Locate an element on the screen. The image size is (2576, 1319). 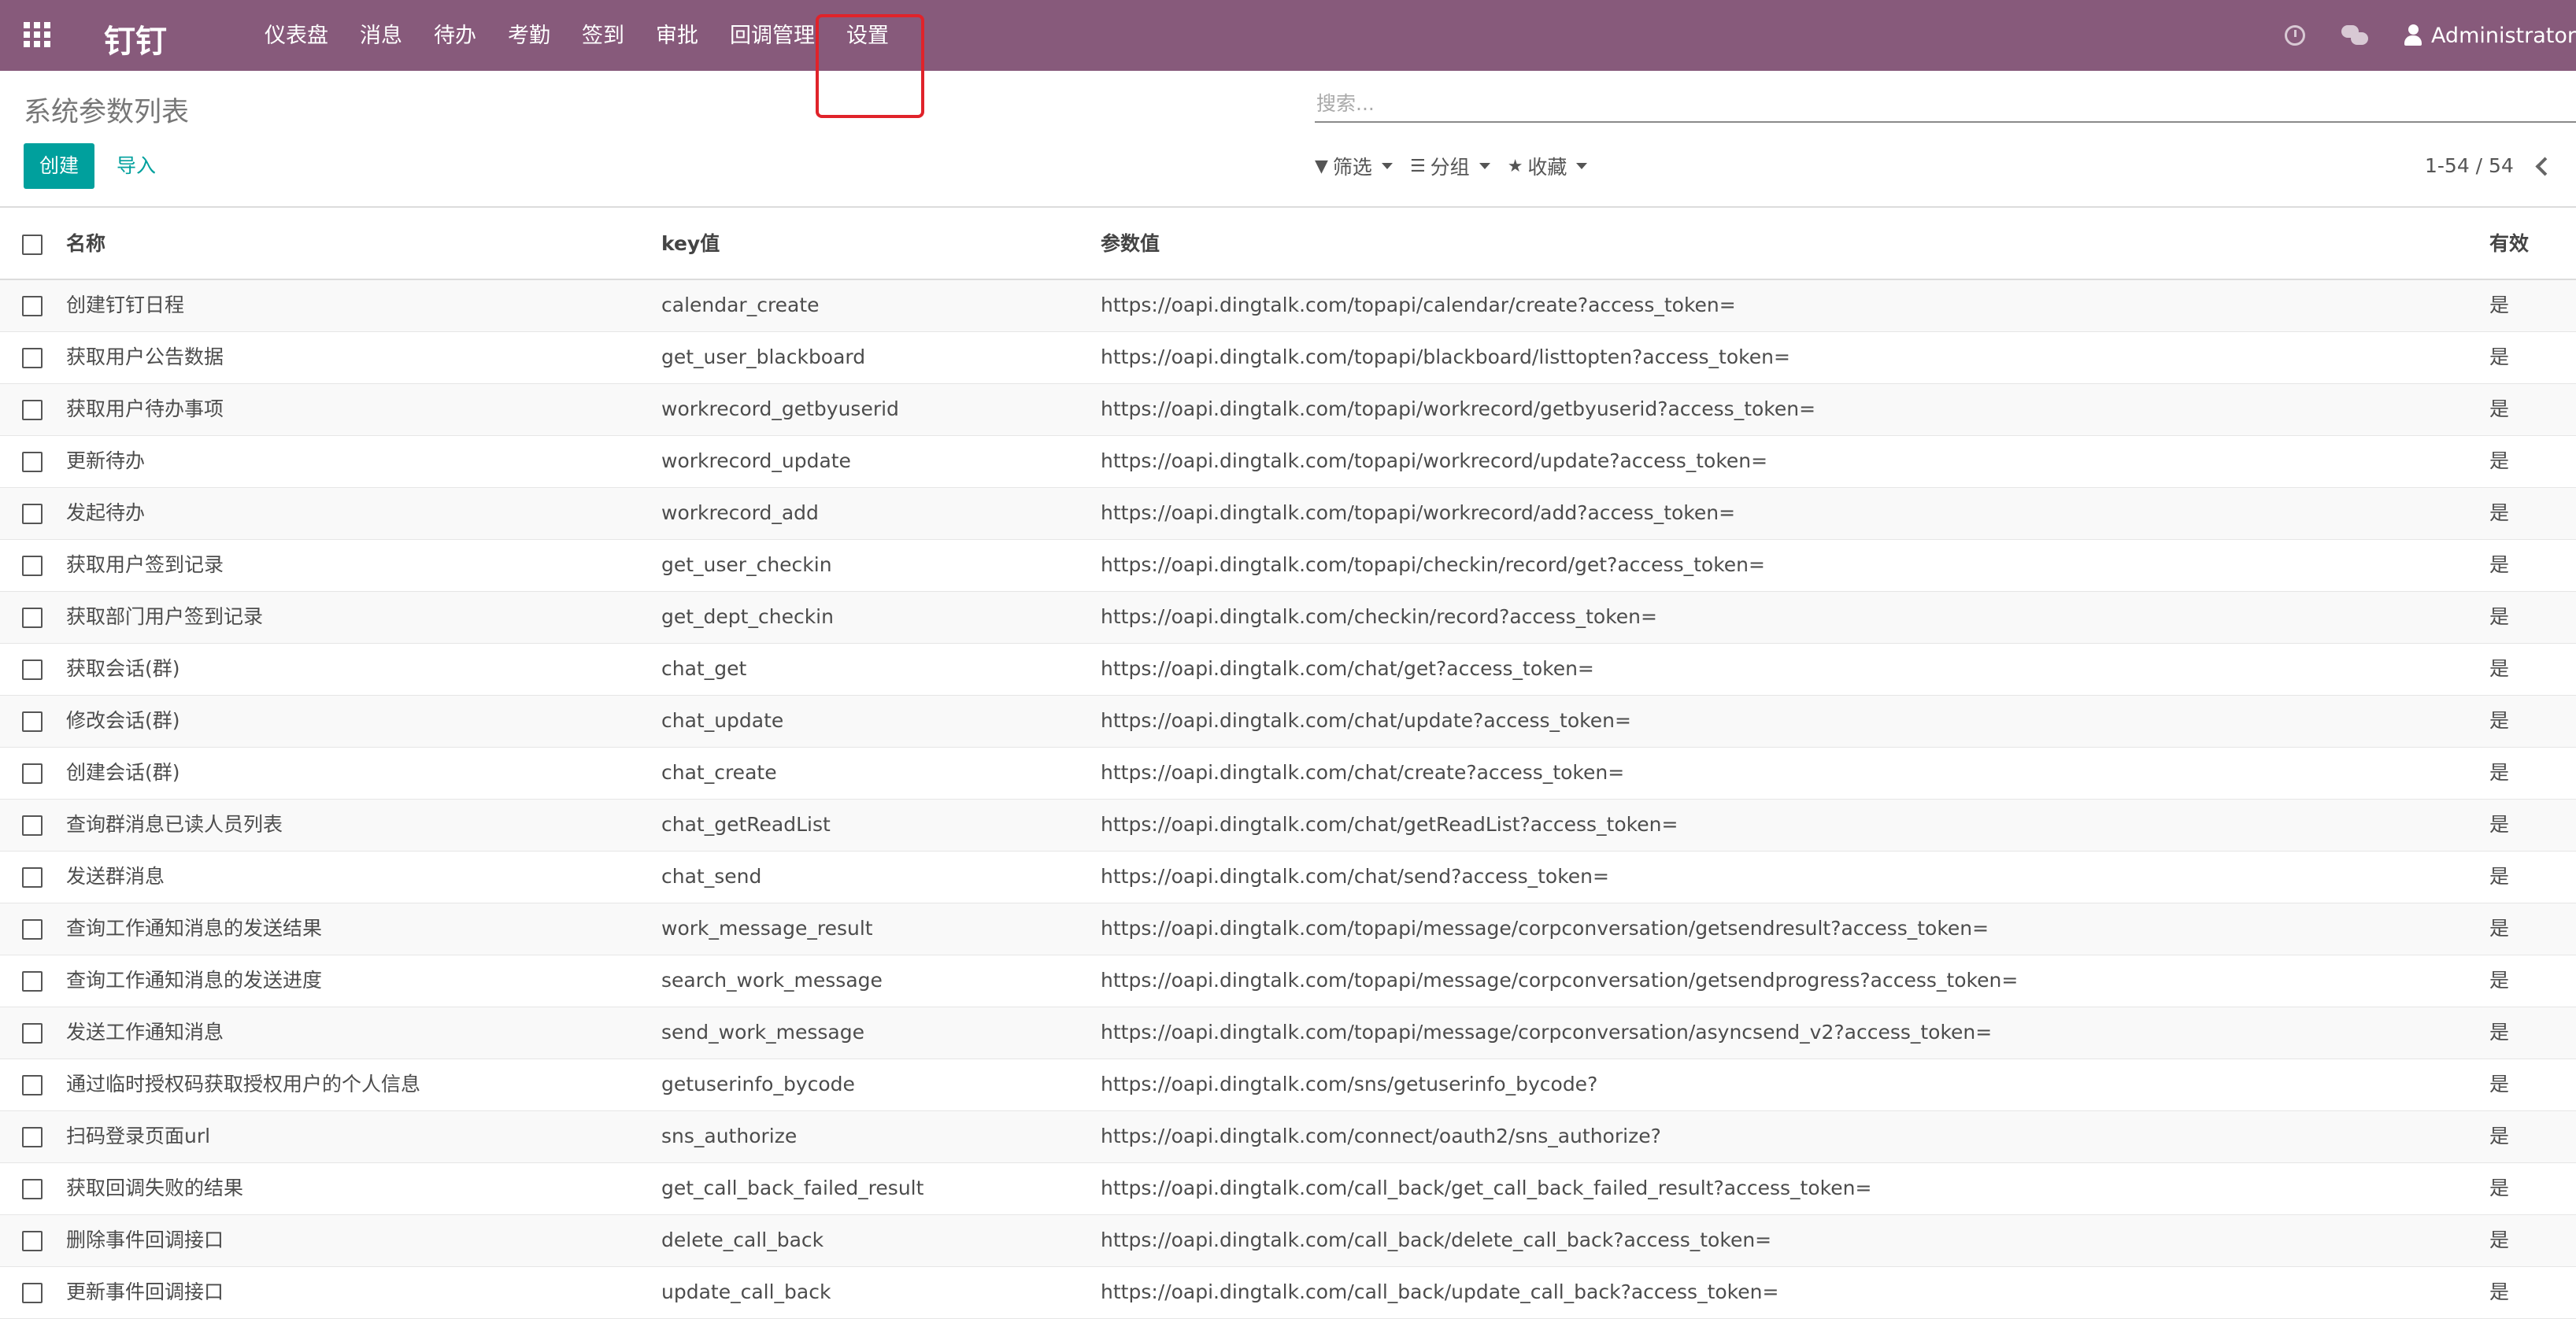
pager-previous-button is located at coordinates (2541, 166).